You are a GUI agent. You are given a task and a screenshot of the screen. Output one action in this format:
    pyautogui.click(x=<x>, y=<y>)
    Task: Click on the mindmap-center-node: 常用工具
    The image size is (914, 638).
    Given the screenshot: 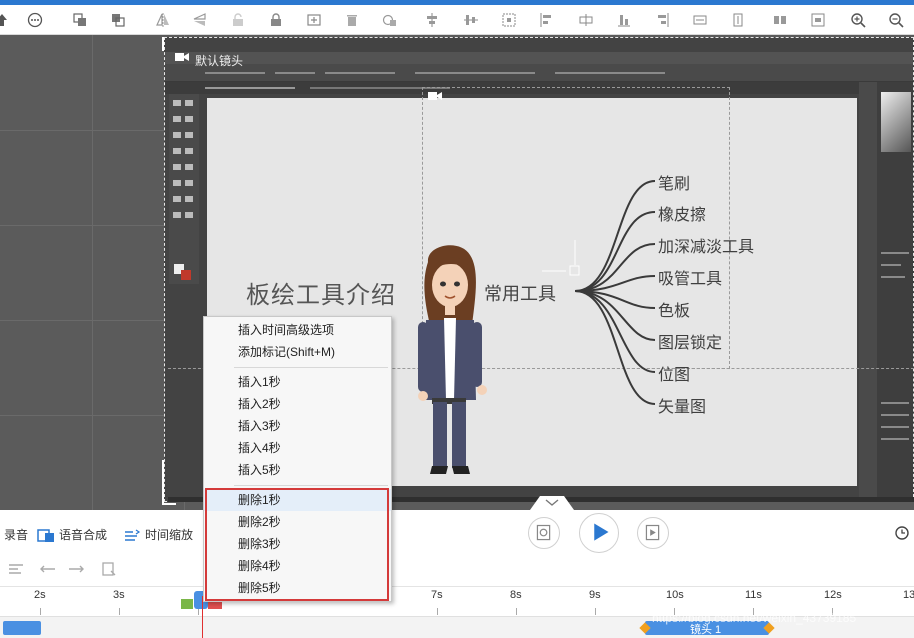 What is the action you would take?
    pyautogui.click(x=520, y=293)
    